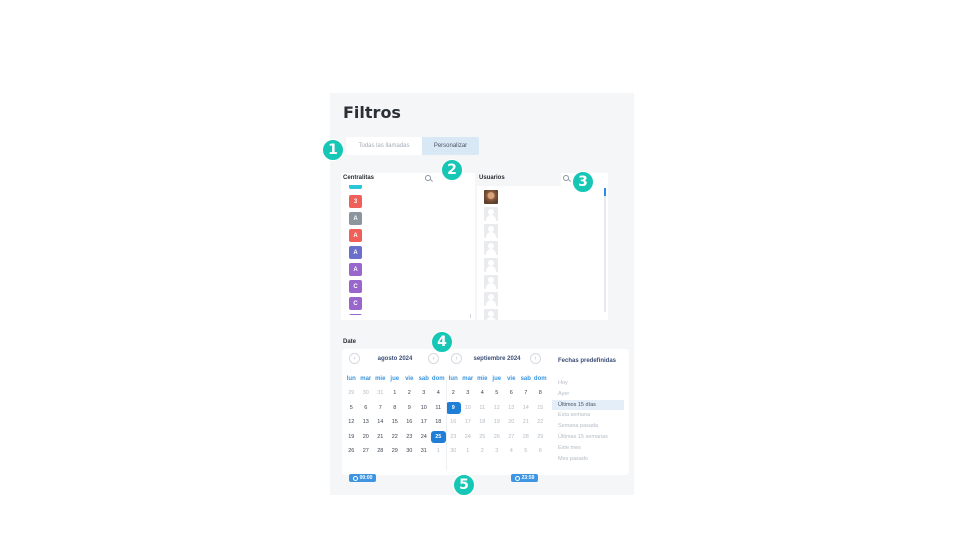  What do you see at coordinates (395, 408) in the screenshot?
I see `calendar-day: 8` at bounding box center [395, 408].